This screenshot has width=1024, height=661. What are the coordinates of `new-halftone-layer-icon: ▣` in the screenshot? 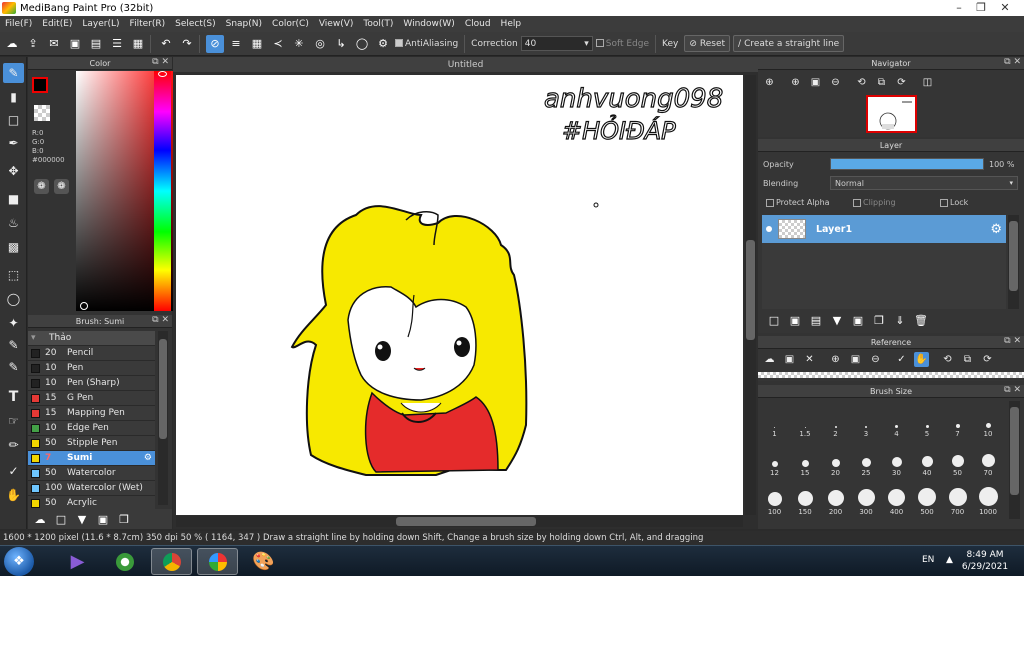 It's located at (795, 320).